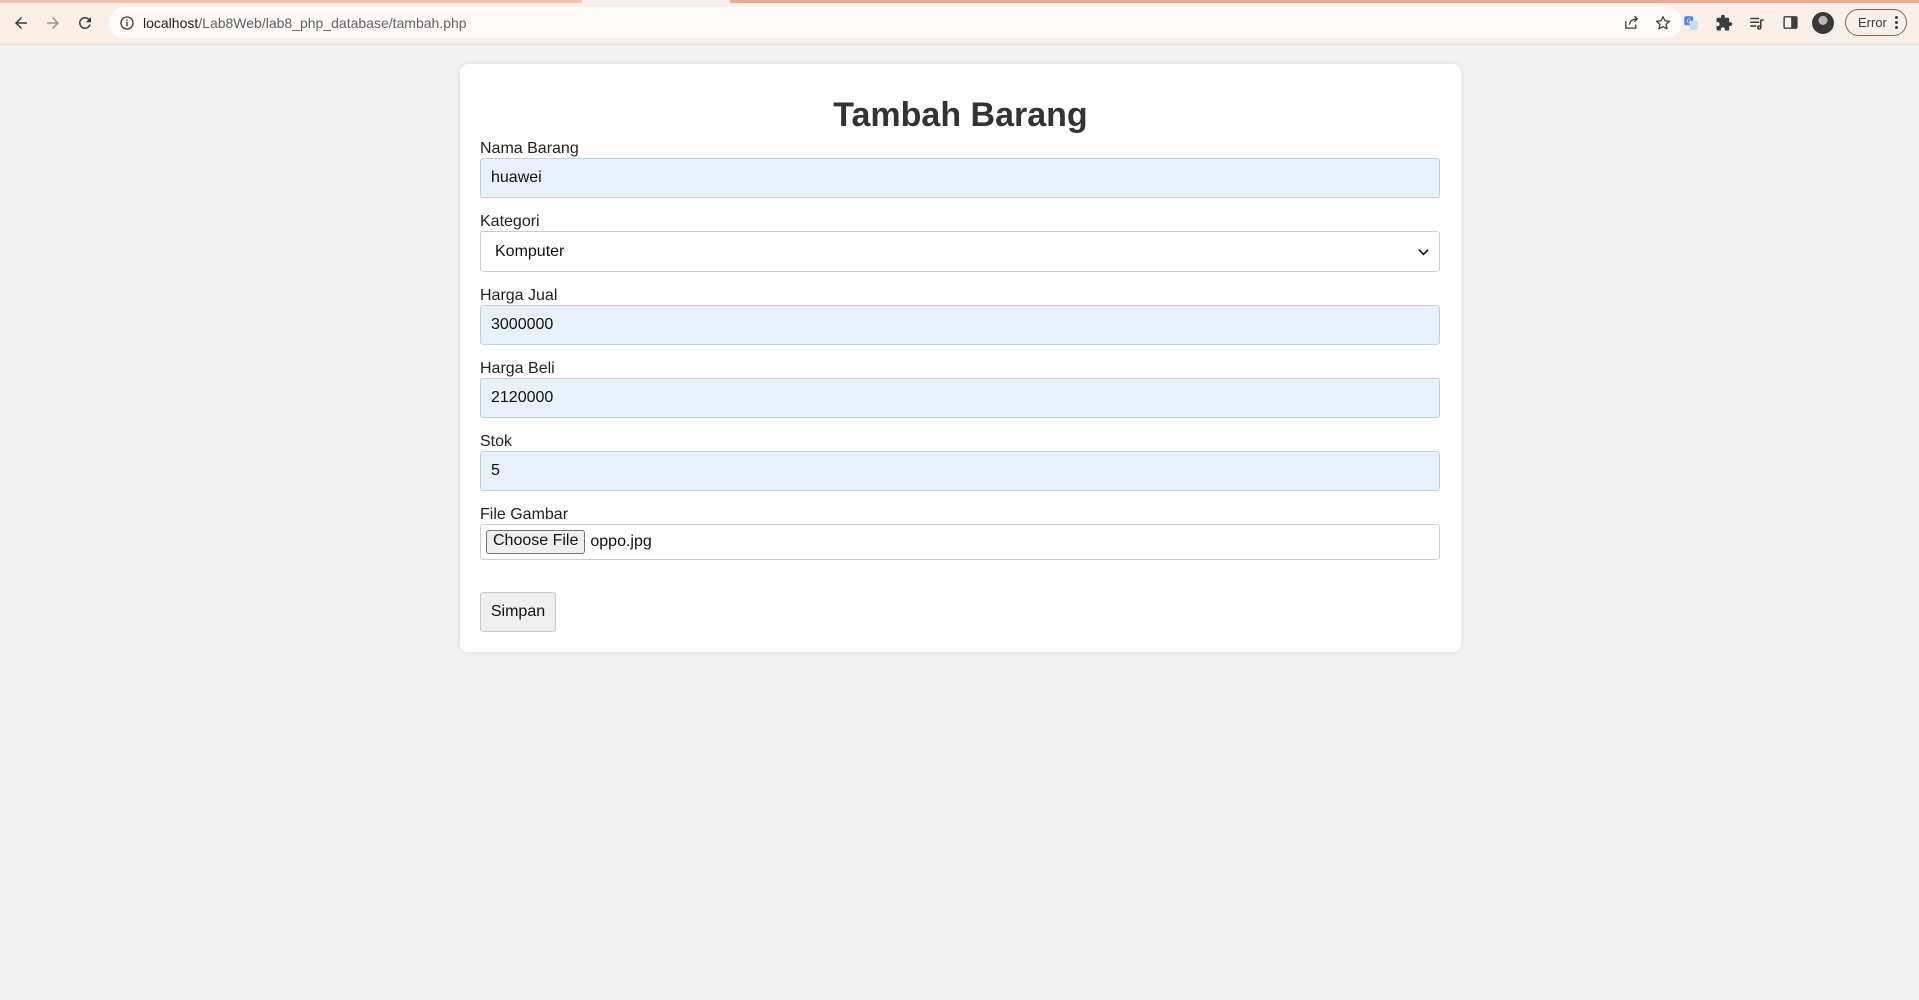 Image resolution: width=1919 pixels, height=1000 pixels. What do you see at coordinates (960, 251) in the screenshot?
I see `kategori-select: Komputer` at bounding box center [960, 251].